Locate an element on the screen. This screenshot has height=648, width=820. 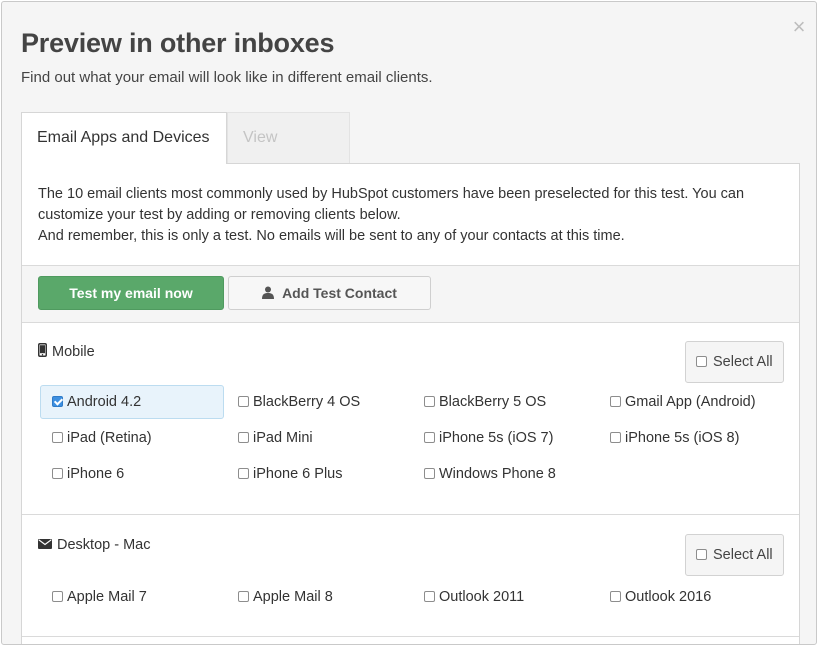
tab-email-apps-and-devices: Email Apps and Devices is located at coordinates (124, 138).